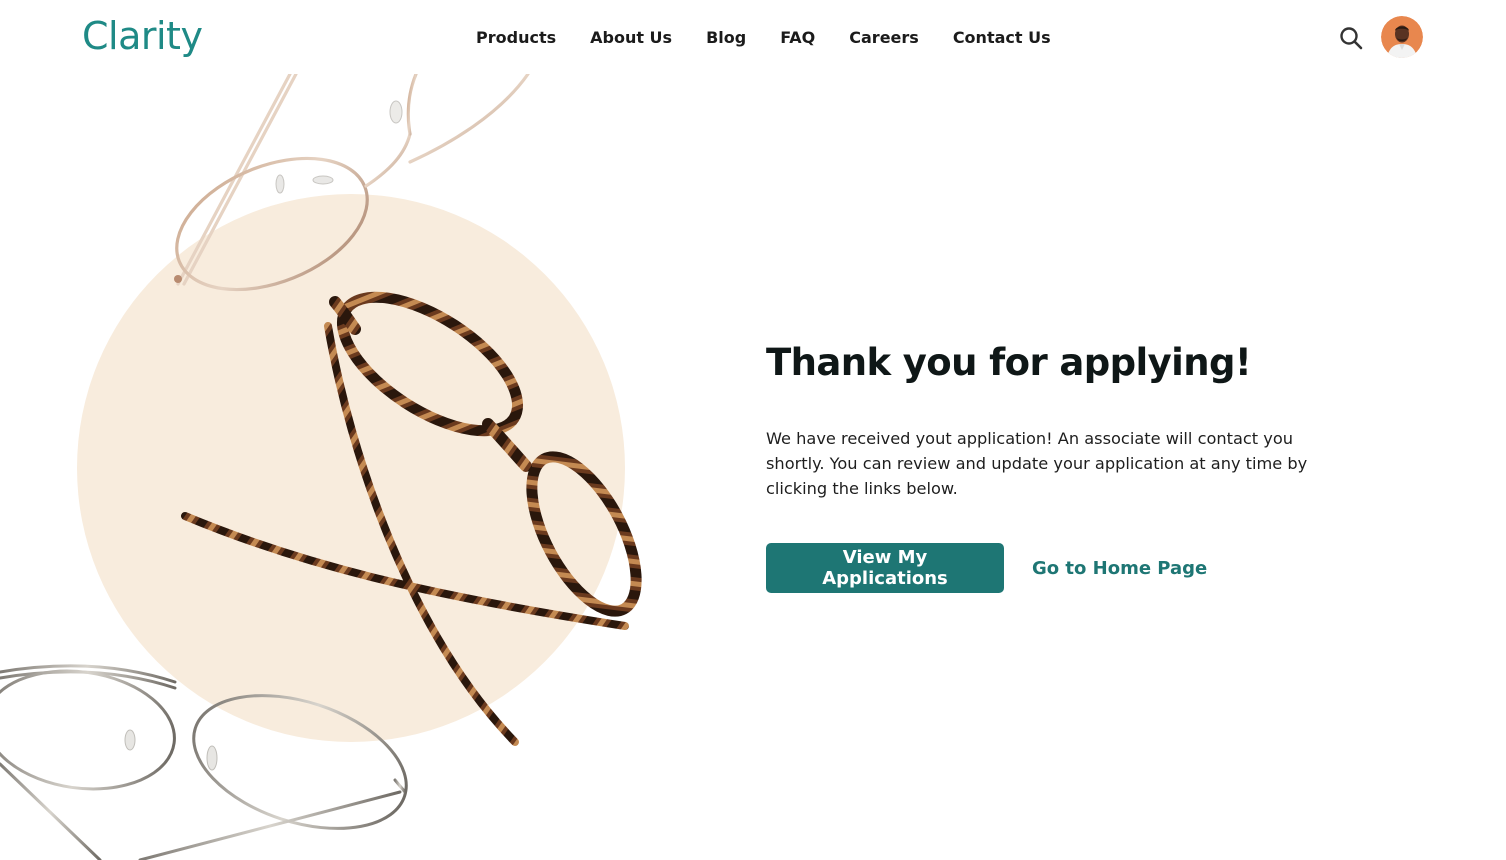 This screenshot has width=1506, height=860. Describe the element at coordinates (885, 568) in the screenshot. I see `view-applications-button: View My Applications` at that location.